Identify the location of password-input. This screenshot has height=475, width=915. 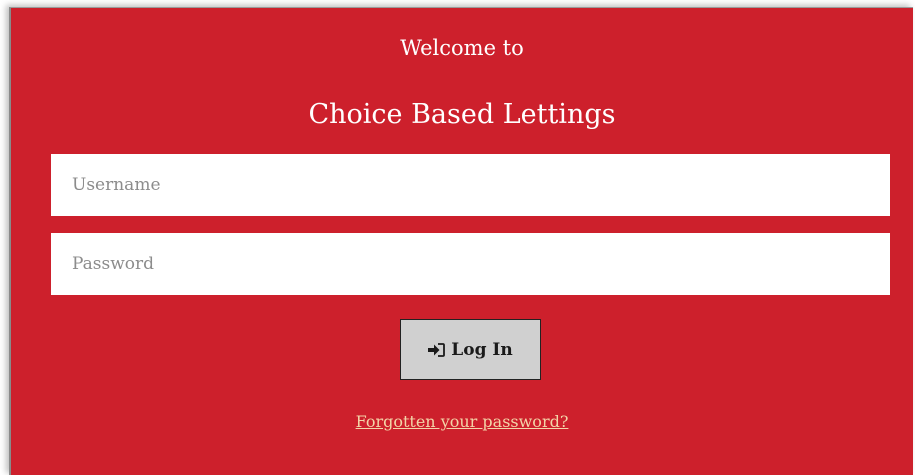
(470, 264).